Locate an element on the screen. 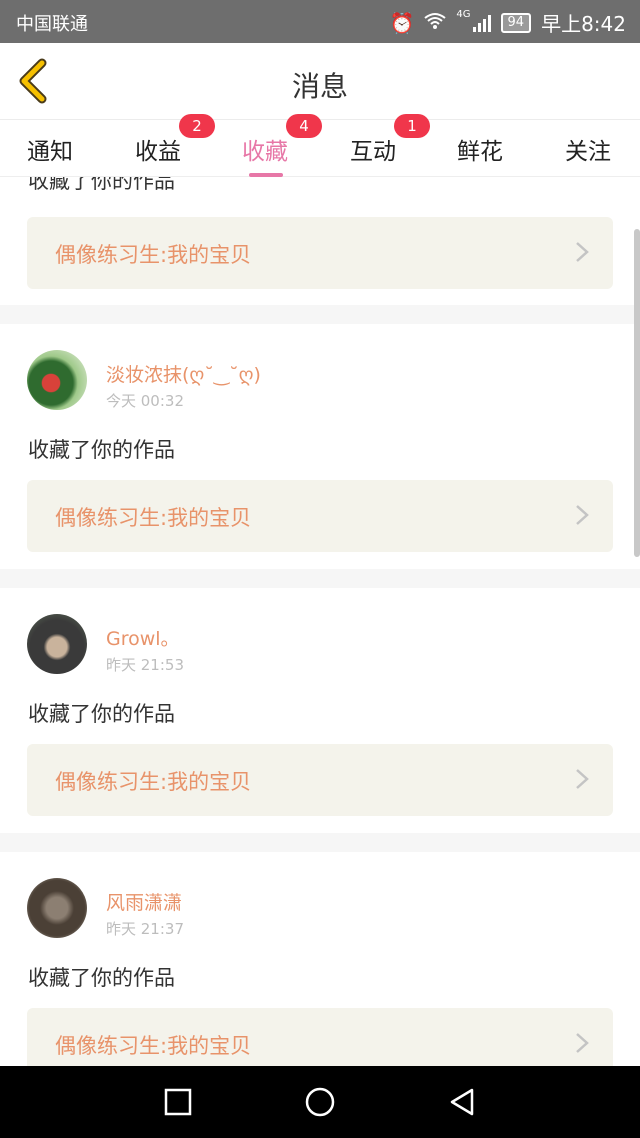 The image size is (640, 1138). battery-level: 94 is located at coordinates (516, 22).